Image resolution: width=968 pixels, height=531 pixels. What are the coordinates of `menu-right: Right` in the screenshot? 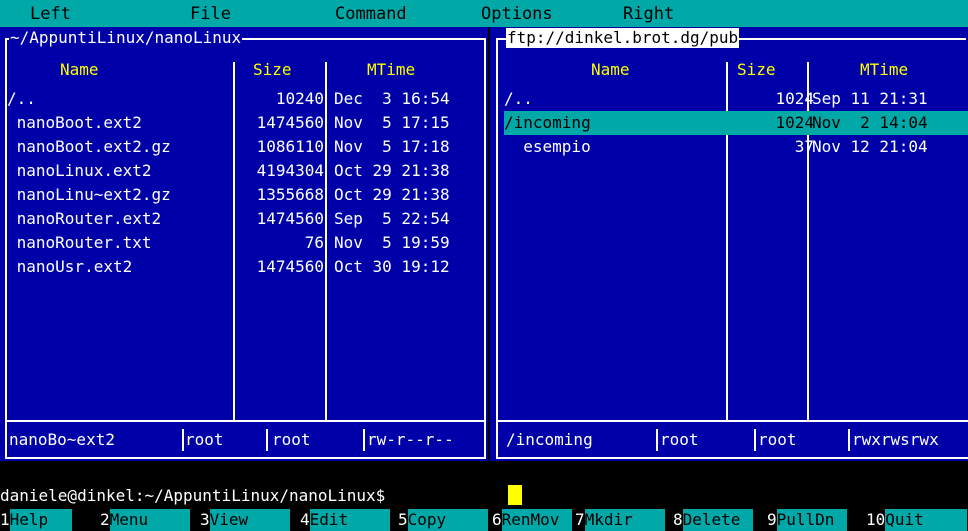 It's located at (648, 14).